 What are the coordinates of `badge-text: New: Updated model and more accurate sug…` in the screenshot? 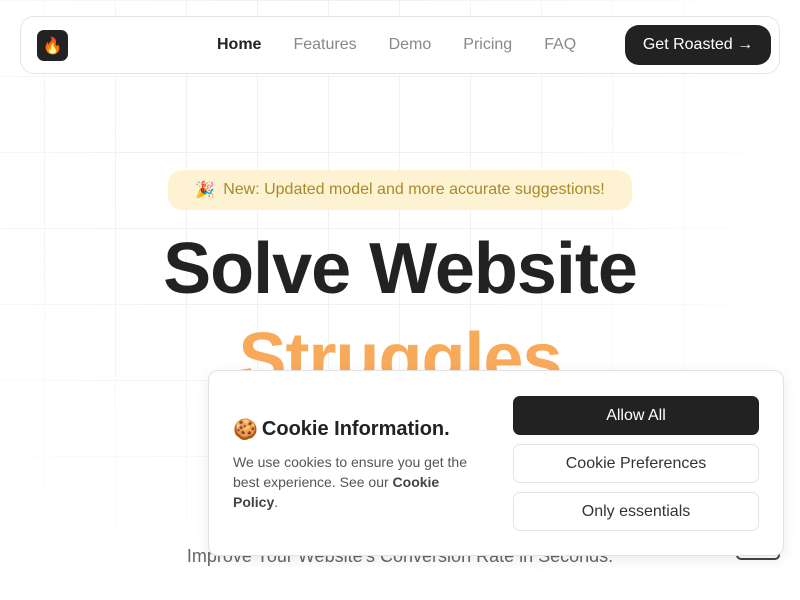 It's located at (414, 189).